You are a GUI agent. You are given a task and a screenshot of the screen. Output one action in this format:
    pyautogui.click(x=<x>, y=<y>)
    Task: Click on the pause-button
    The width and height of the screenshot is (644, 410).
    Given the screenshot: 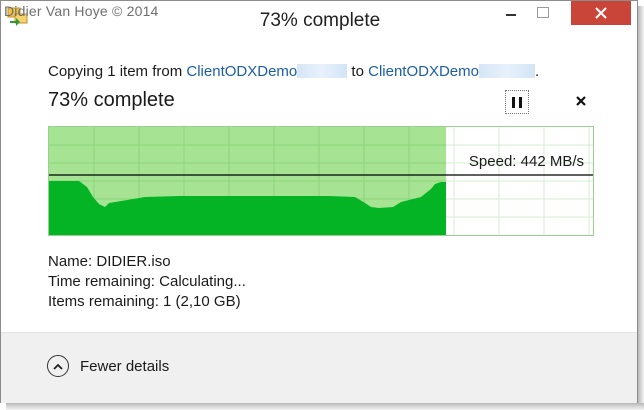 What is the action you would take?
    pyautogui.click(x=517, y=102)
    